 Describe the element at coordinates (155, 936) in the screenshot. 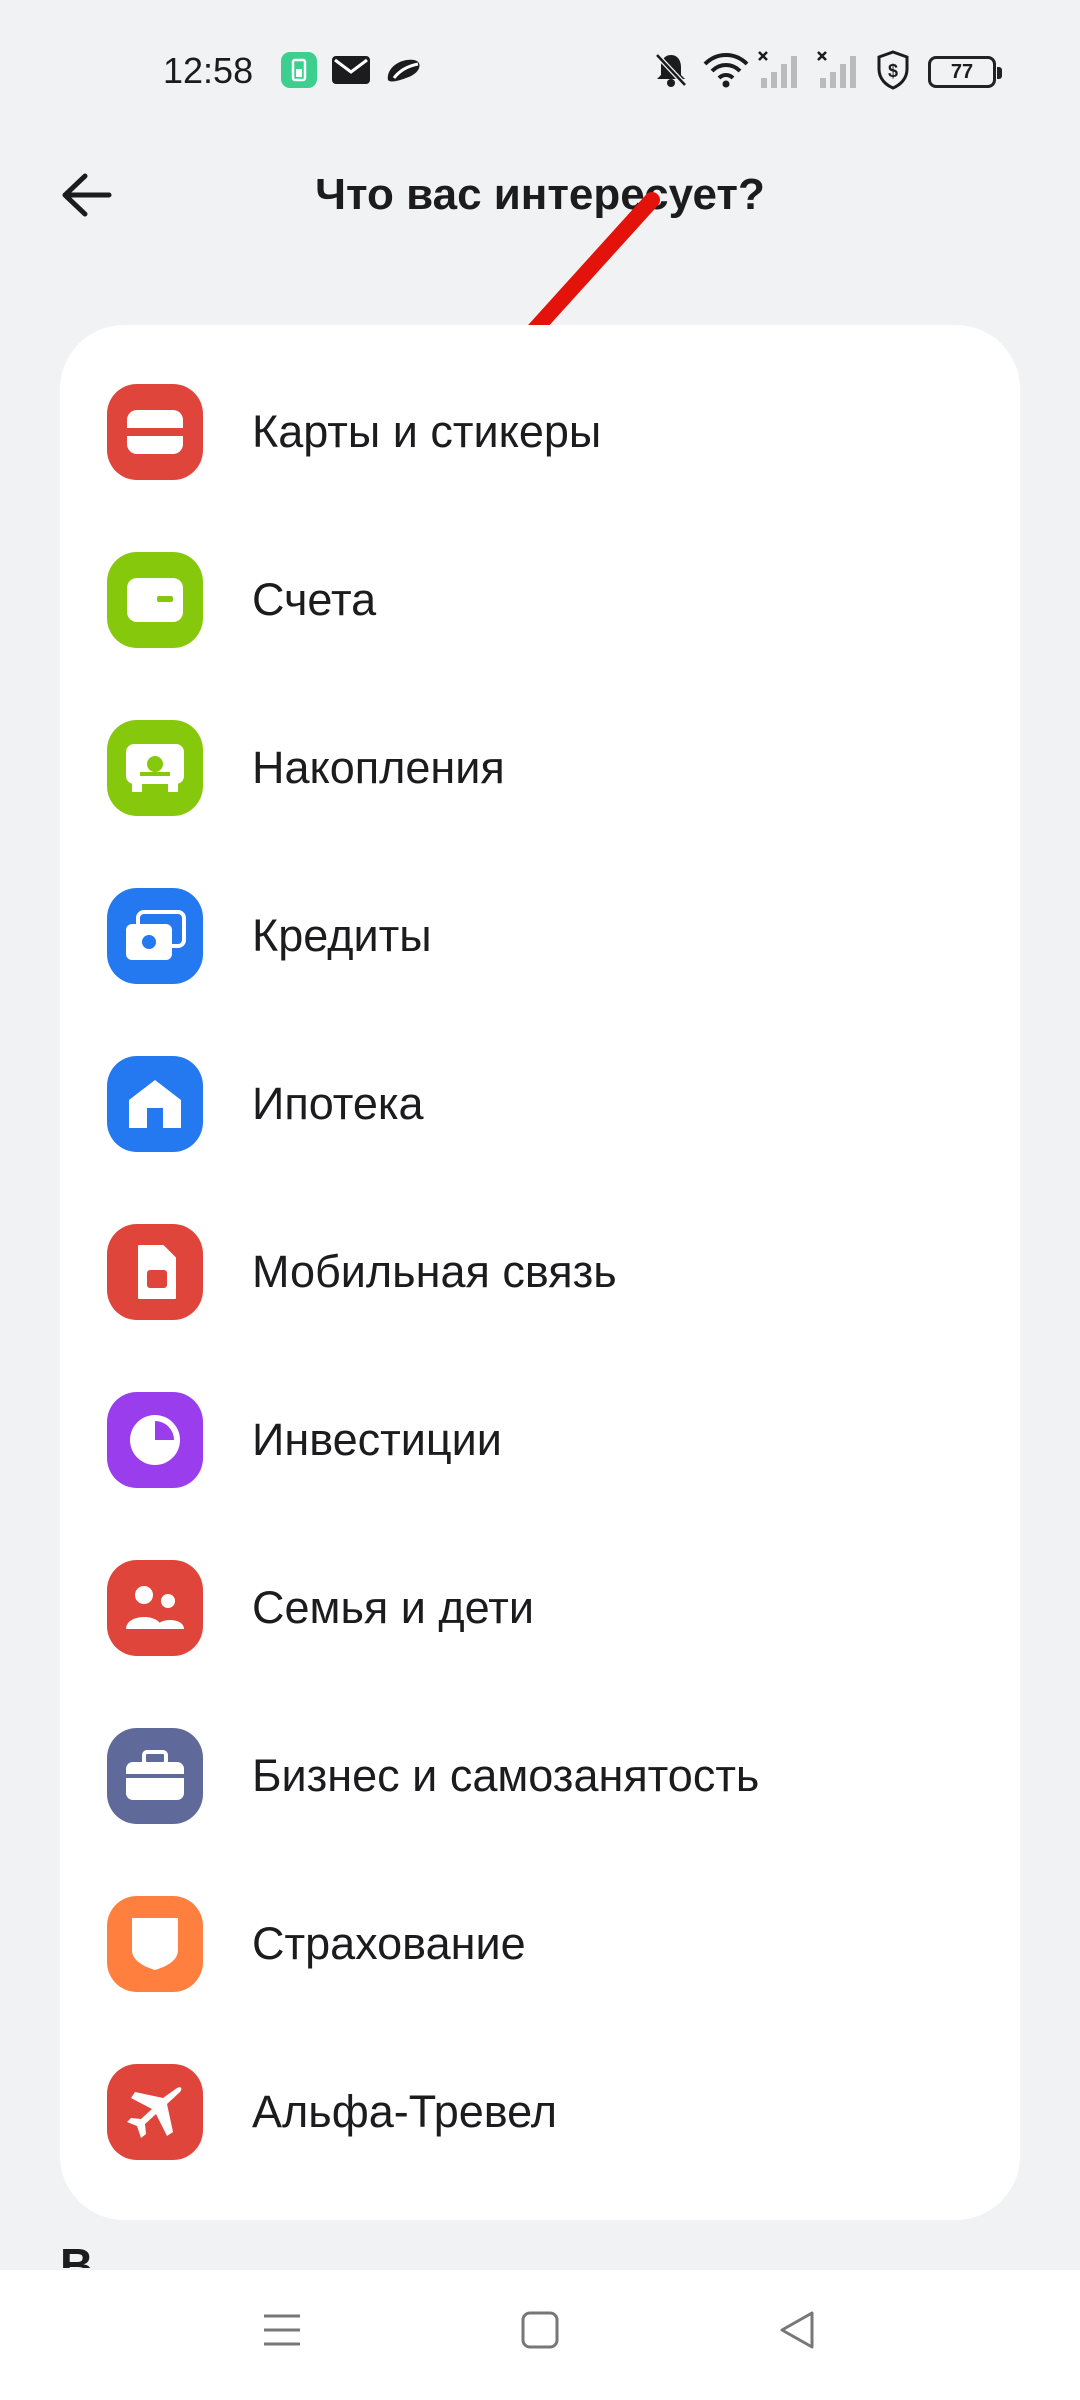

I see `credit-icon` at that location.